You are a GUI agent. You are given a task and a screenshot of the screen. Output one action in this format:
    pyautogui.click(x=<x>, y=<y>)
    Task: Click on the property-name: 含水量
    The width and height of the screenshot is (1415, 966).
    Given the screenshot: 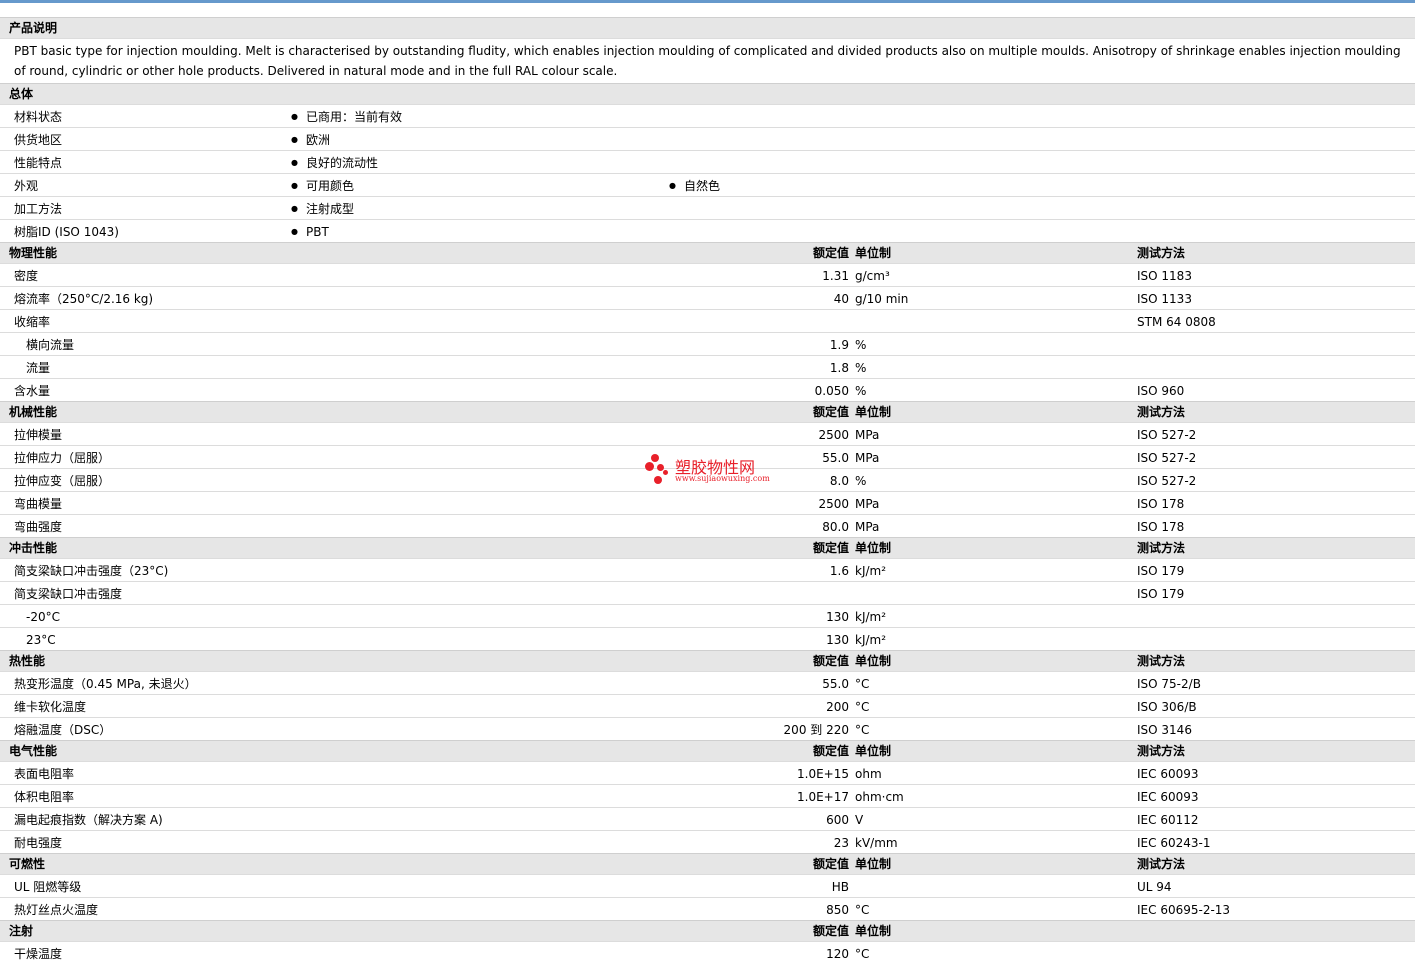 What is the action you would take?
    pyautogui.click(x=32, y=391)
    